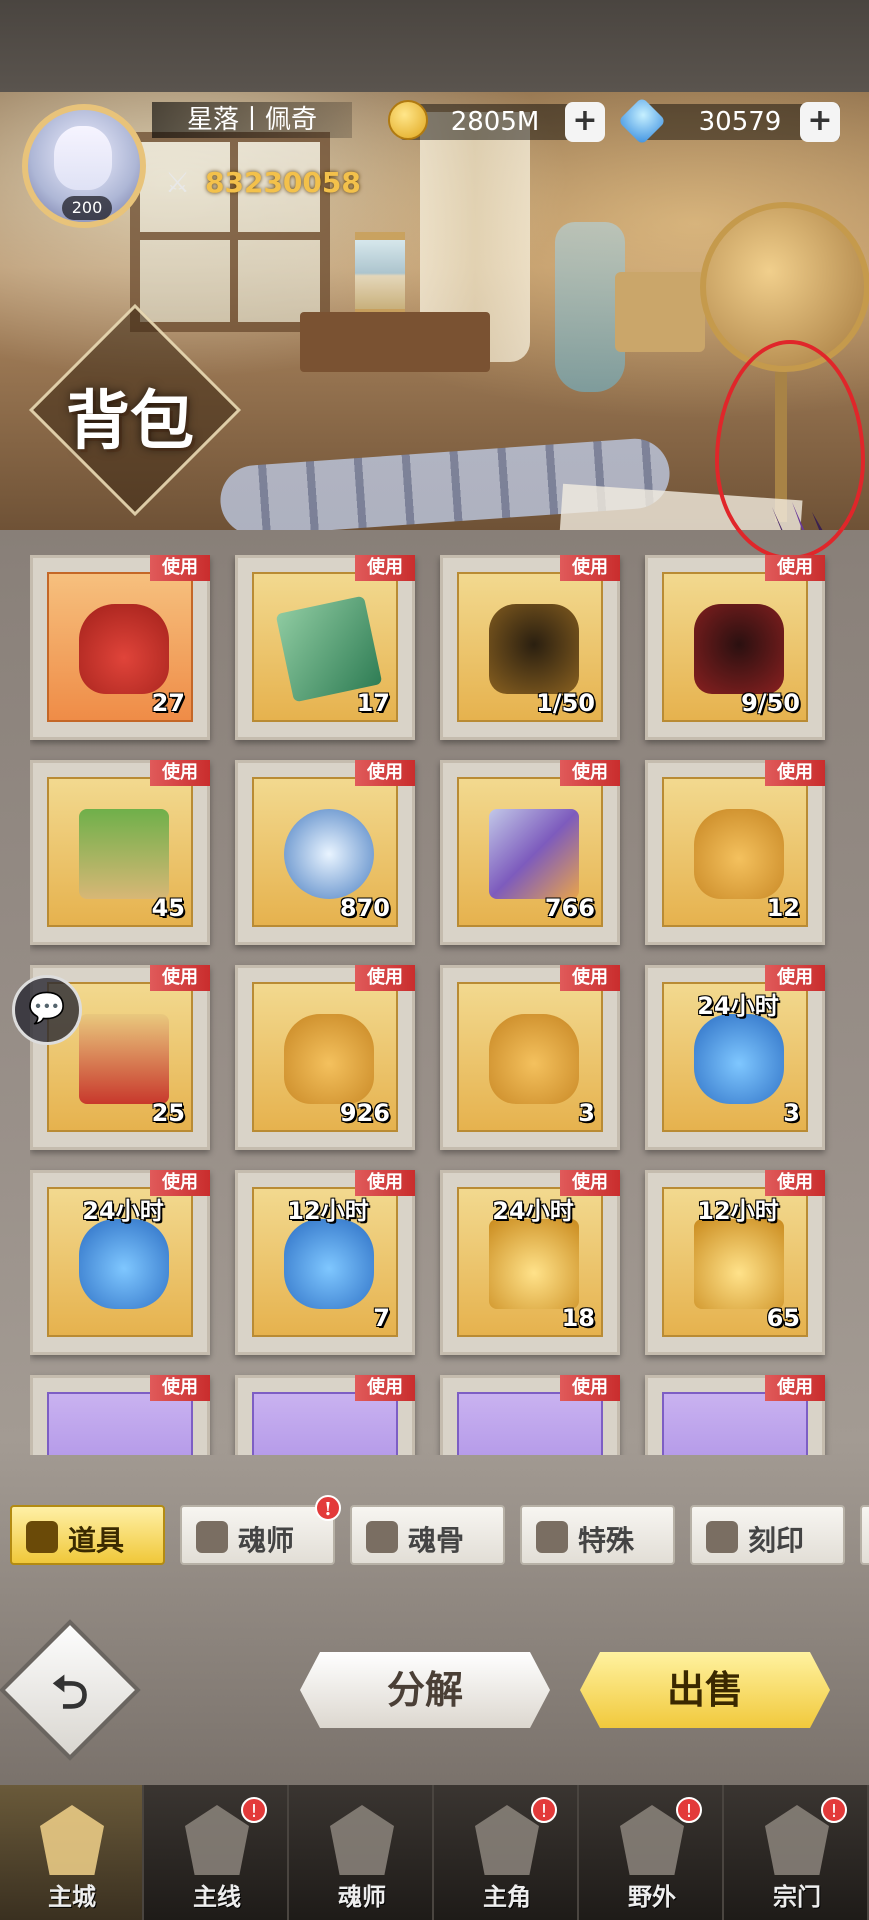 This screenshot has width=869, height=1920. Describe the element at coordinates (373, 703) in the screenshot. I see `item-count: 17` at that location.